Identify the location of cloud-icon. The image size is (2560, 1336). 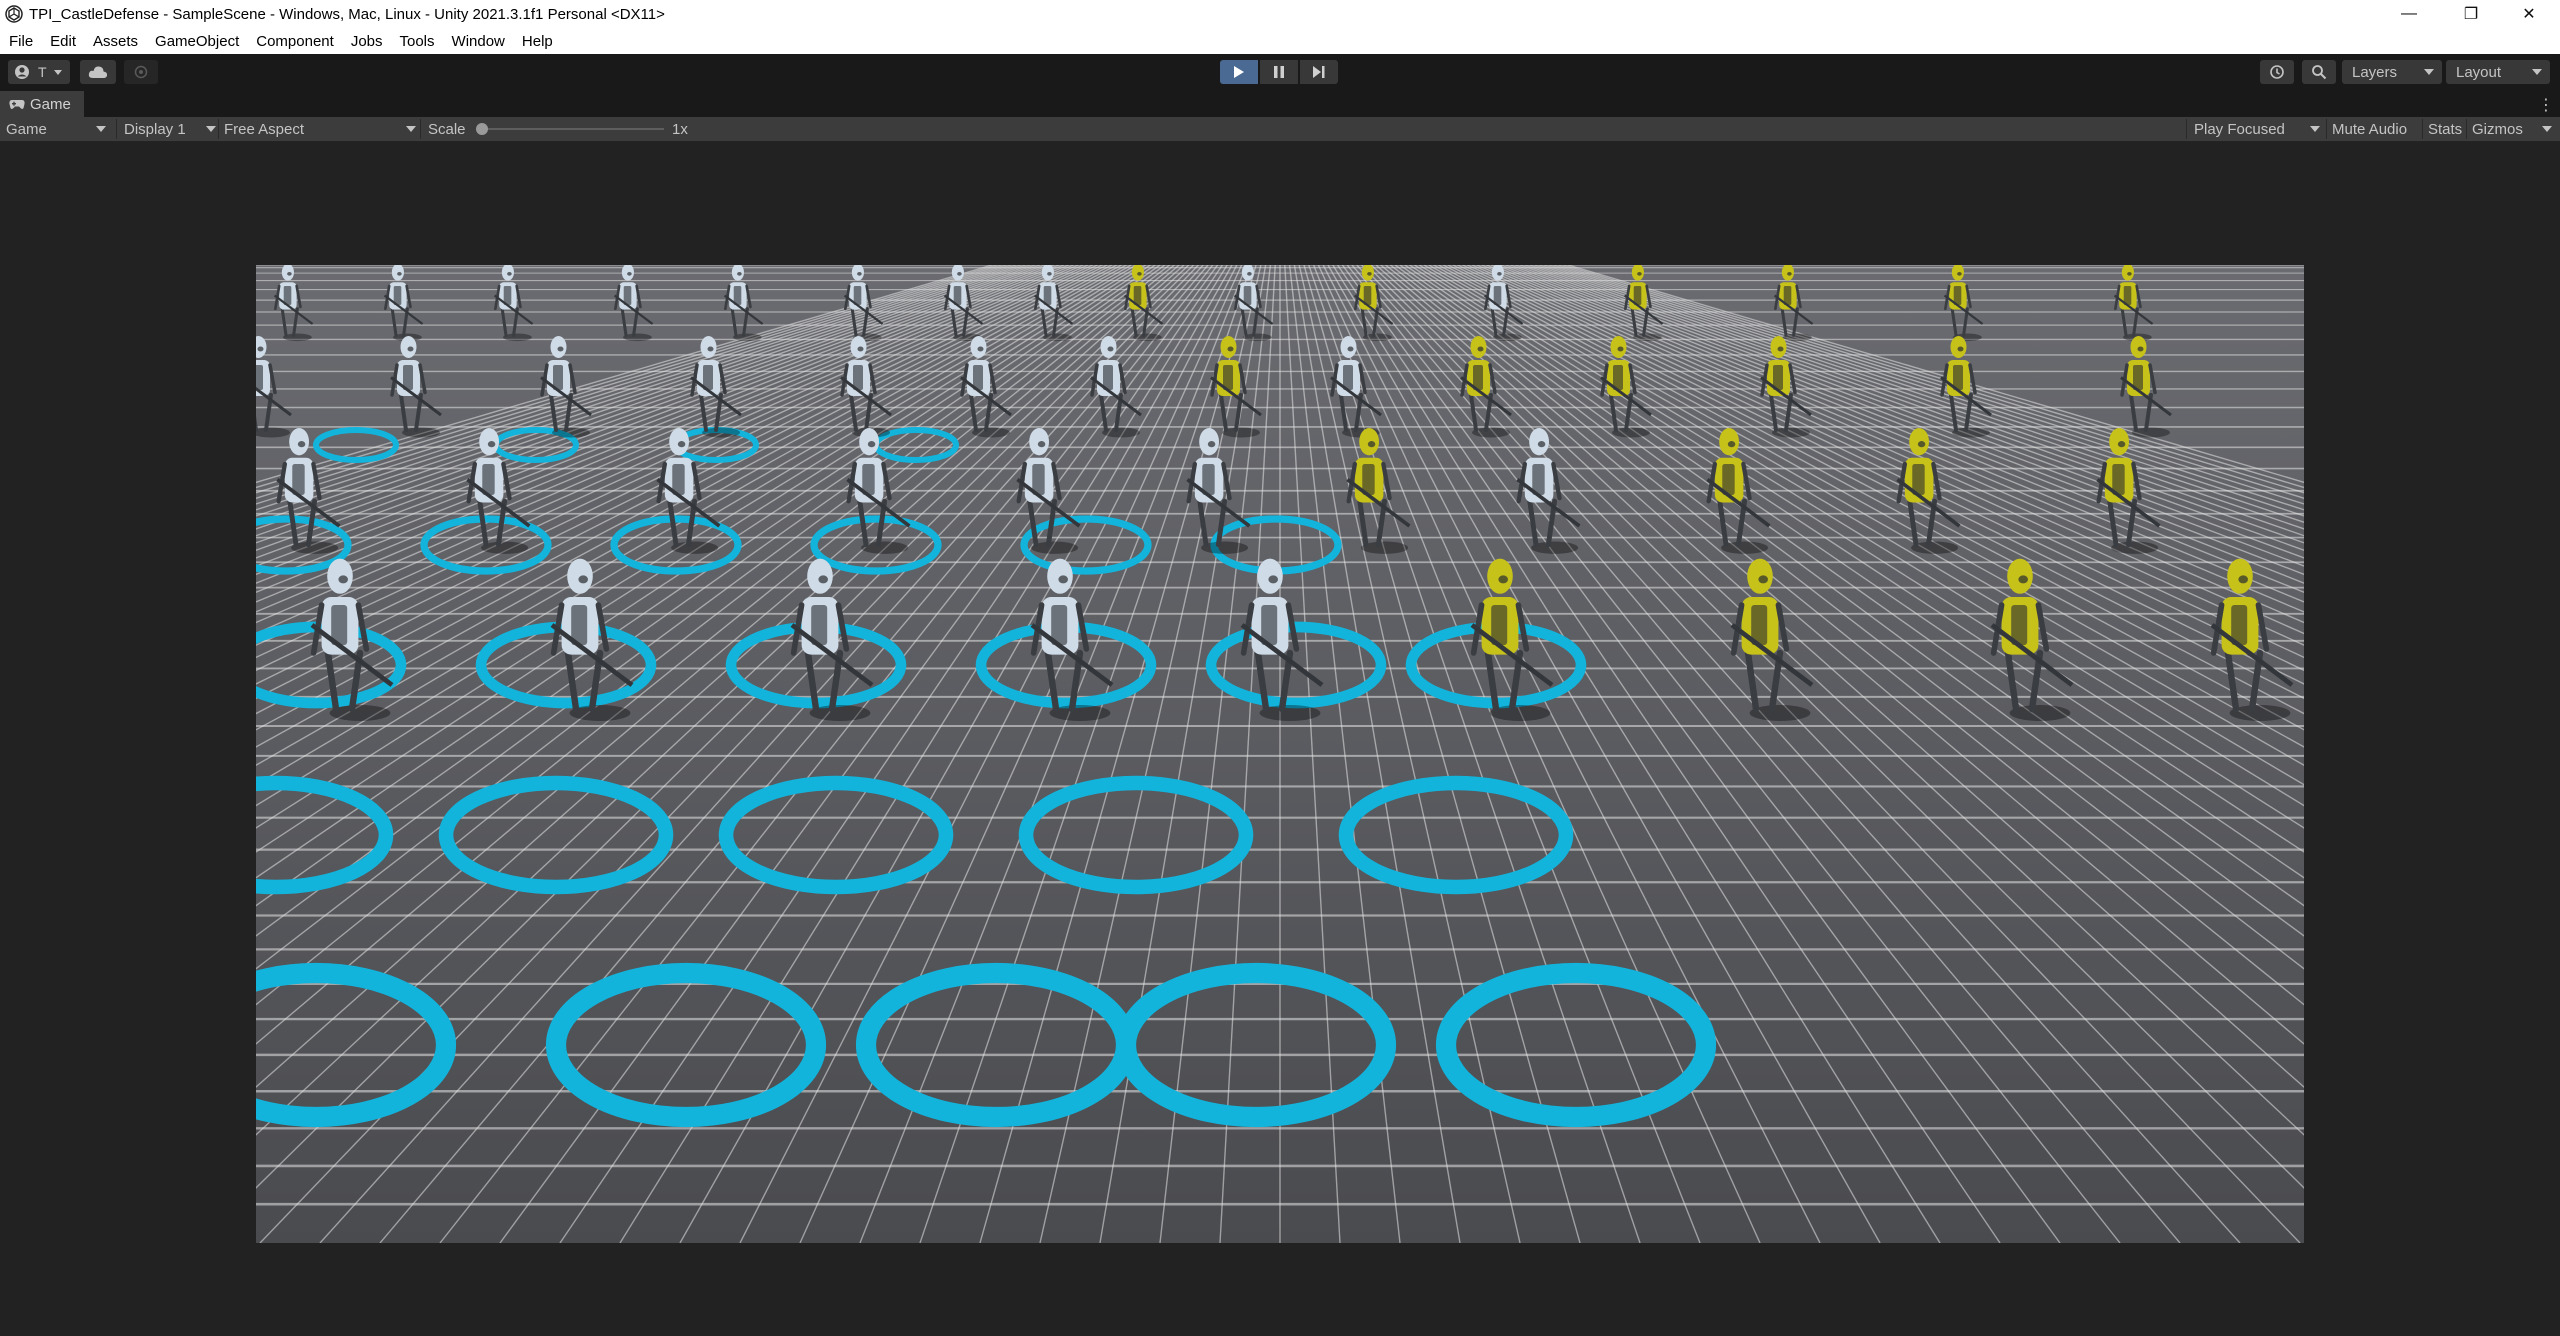
(98, 72).